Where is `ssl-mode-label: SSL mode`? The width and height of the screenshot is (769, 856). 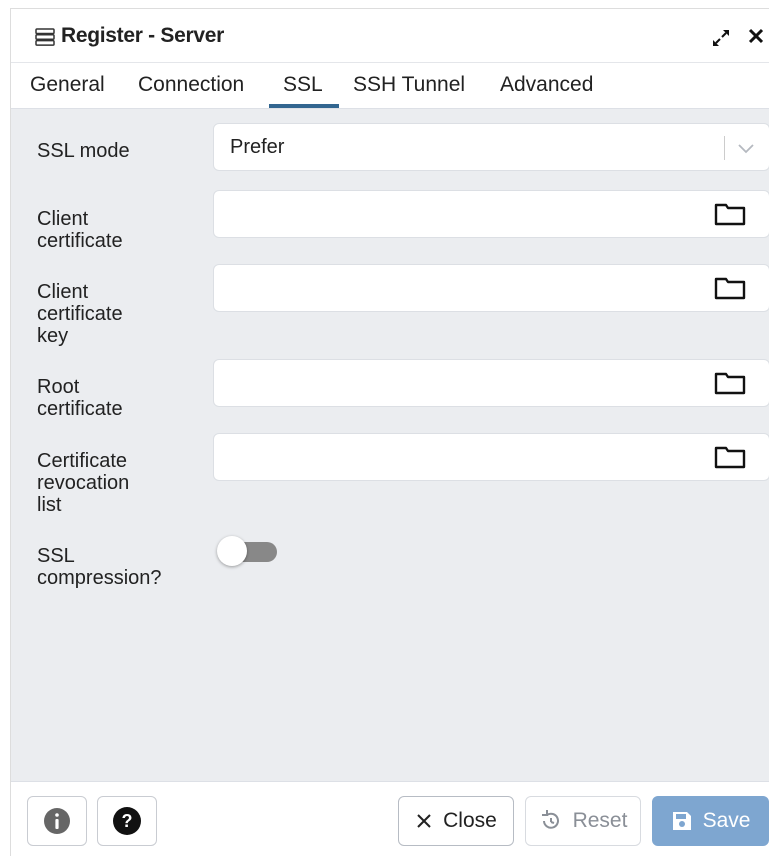
ssl-mode-label: SSL mode is located at coordinates (83, 151).